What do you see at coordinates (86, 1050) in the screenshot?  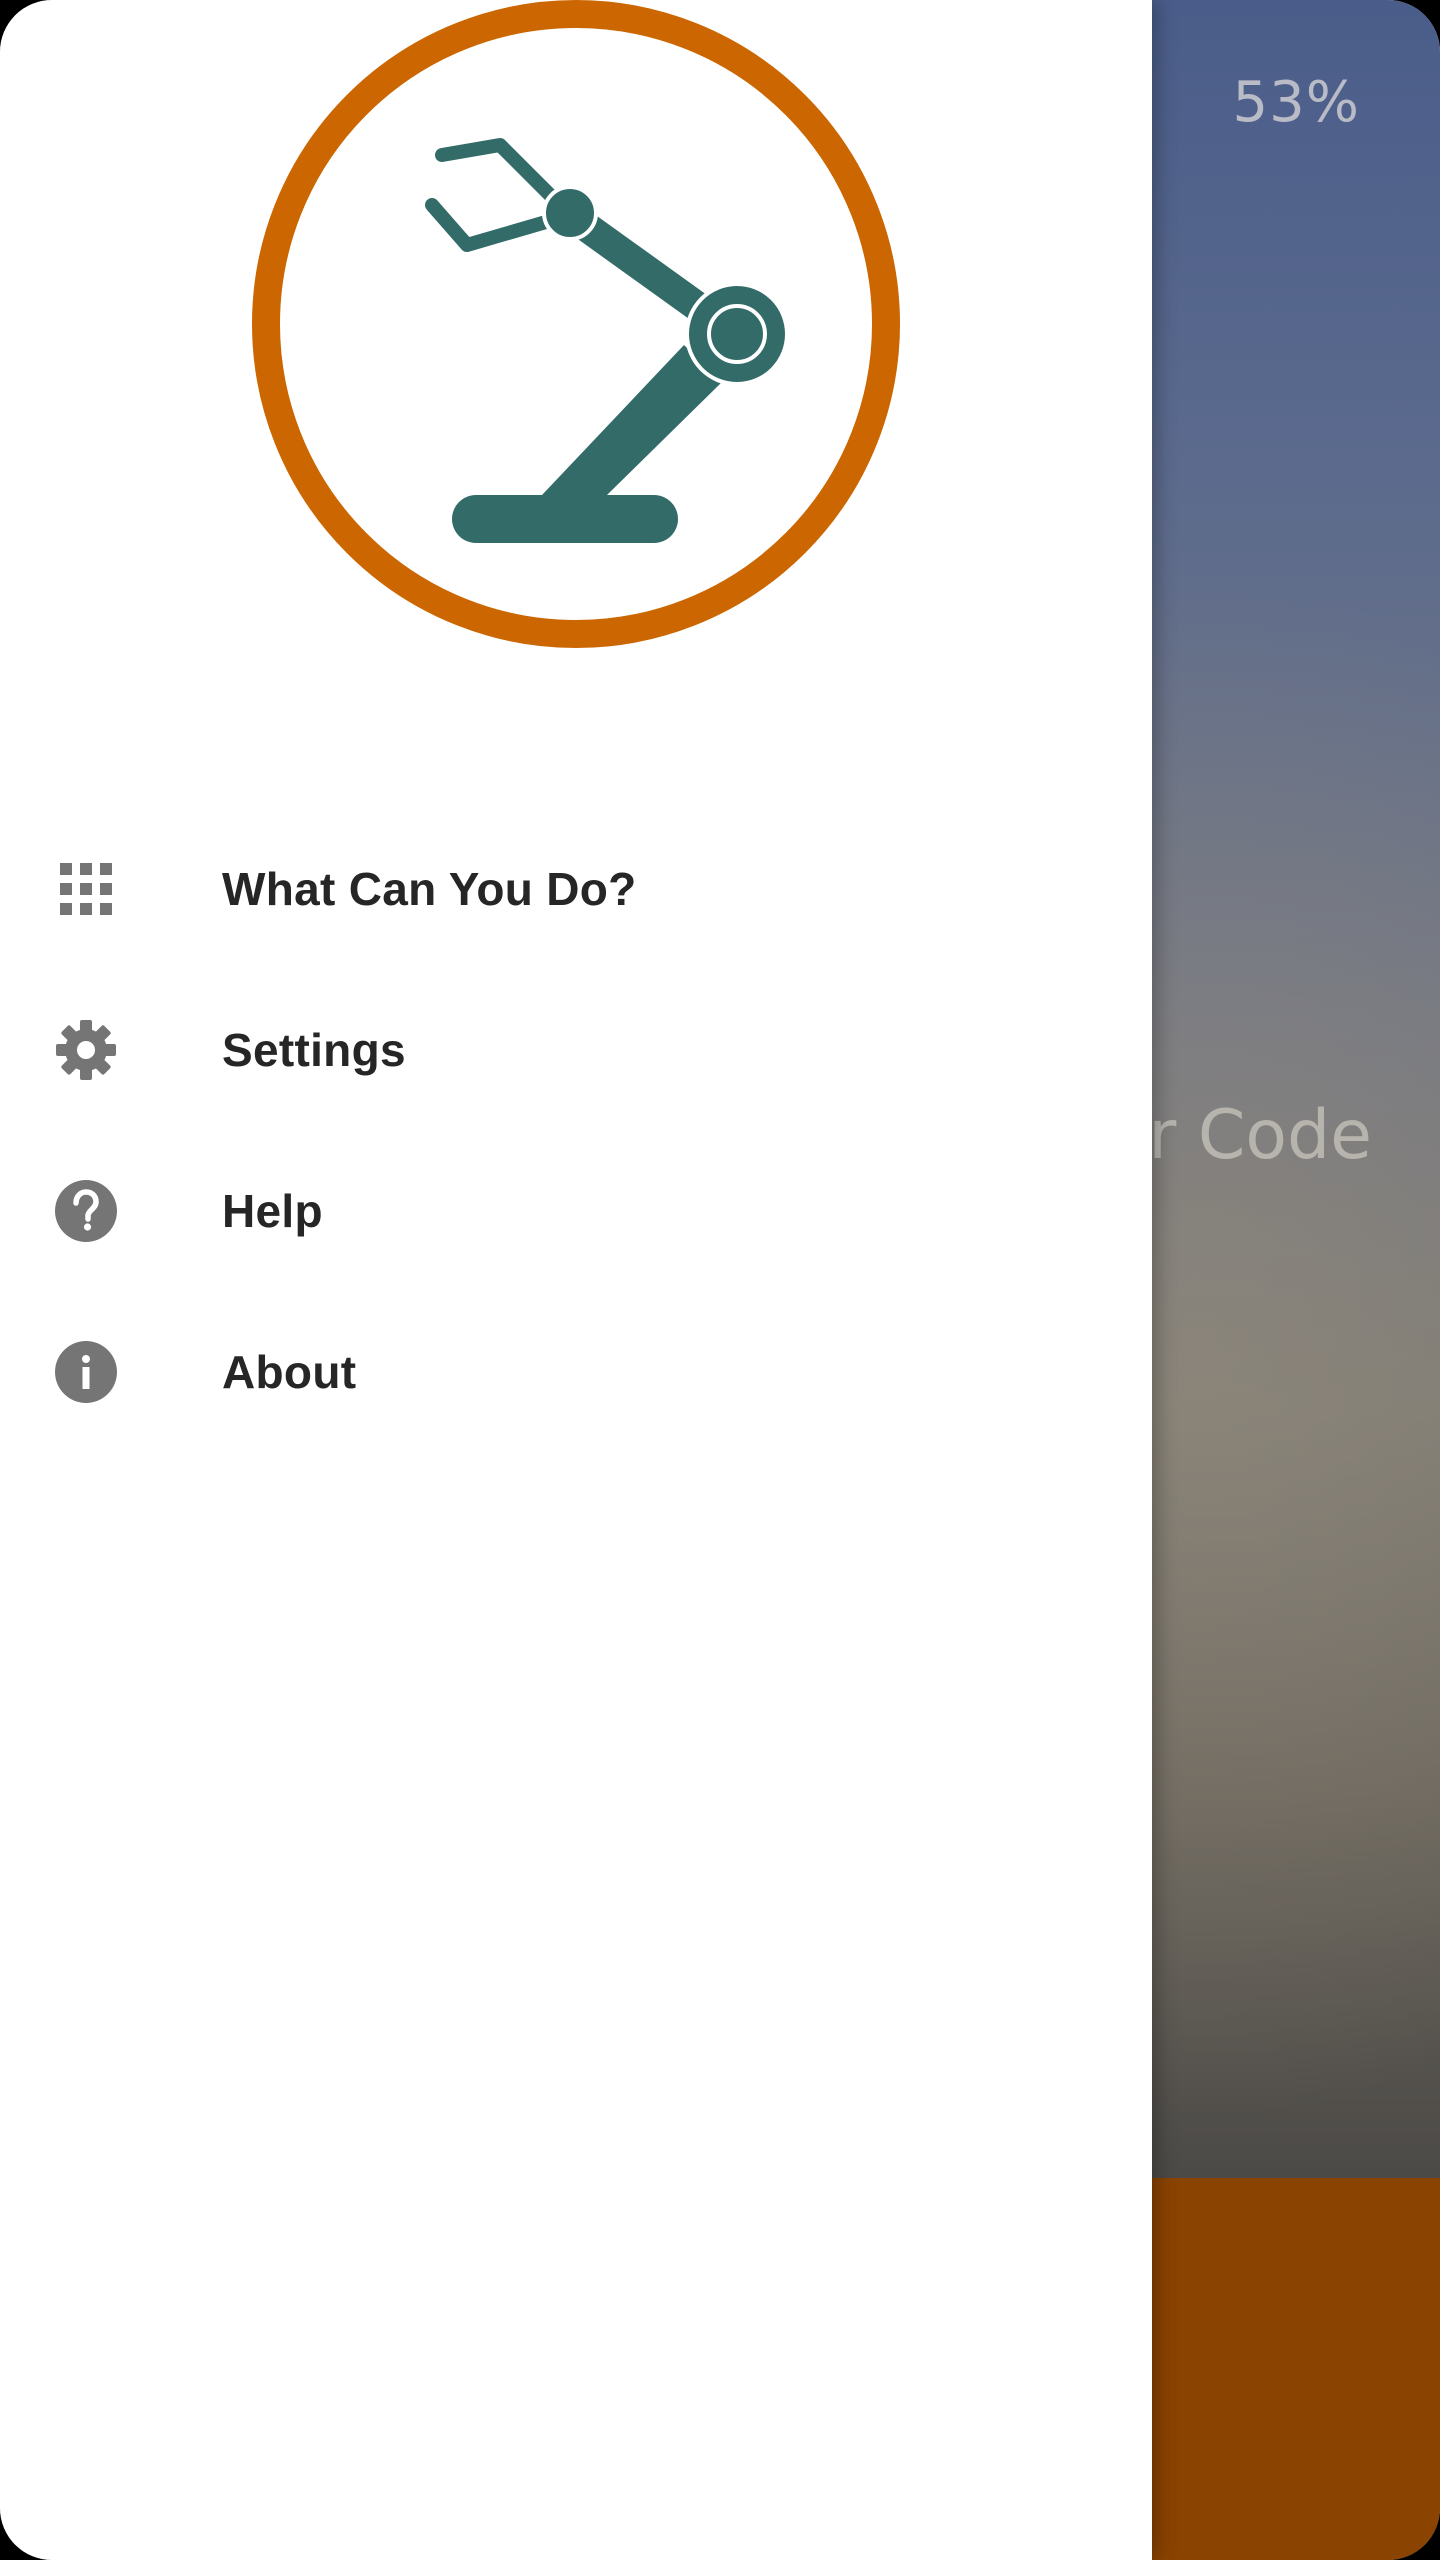 I see `gear-icon` at bounding box center [86, 1050].